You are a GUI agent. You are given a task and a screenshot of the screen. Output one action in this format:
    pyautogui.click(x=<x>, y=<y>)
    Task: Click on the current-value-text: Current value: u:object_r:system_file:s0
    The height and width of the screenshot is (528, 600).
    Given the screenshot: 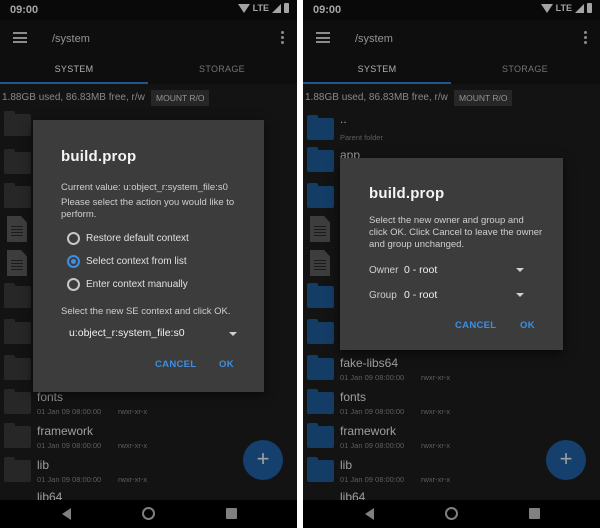 What is the action you would take?
    pyautogui.click(x=144, y=187)
    